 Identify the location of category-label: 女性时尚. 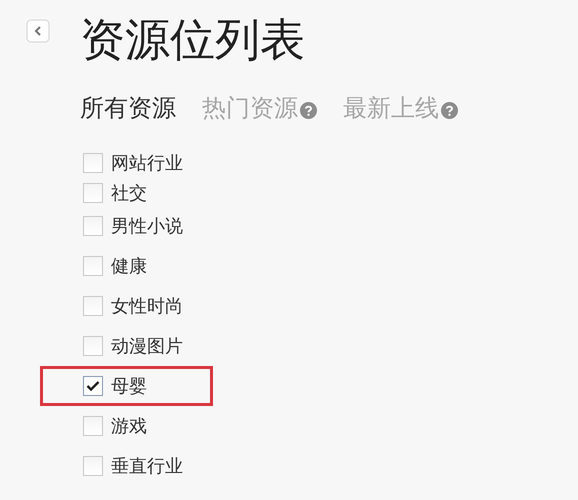
(147, 306).